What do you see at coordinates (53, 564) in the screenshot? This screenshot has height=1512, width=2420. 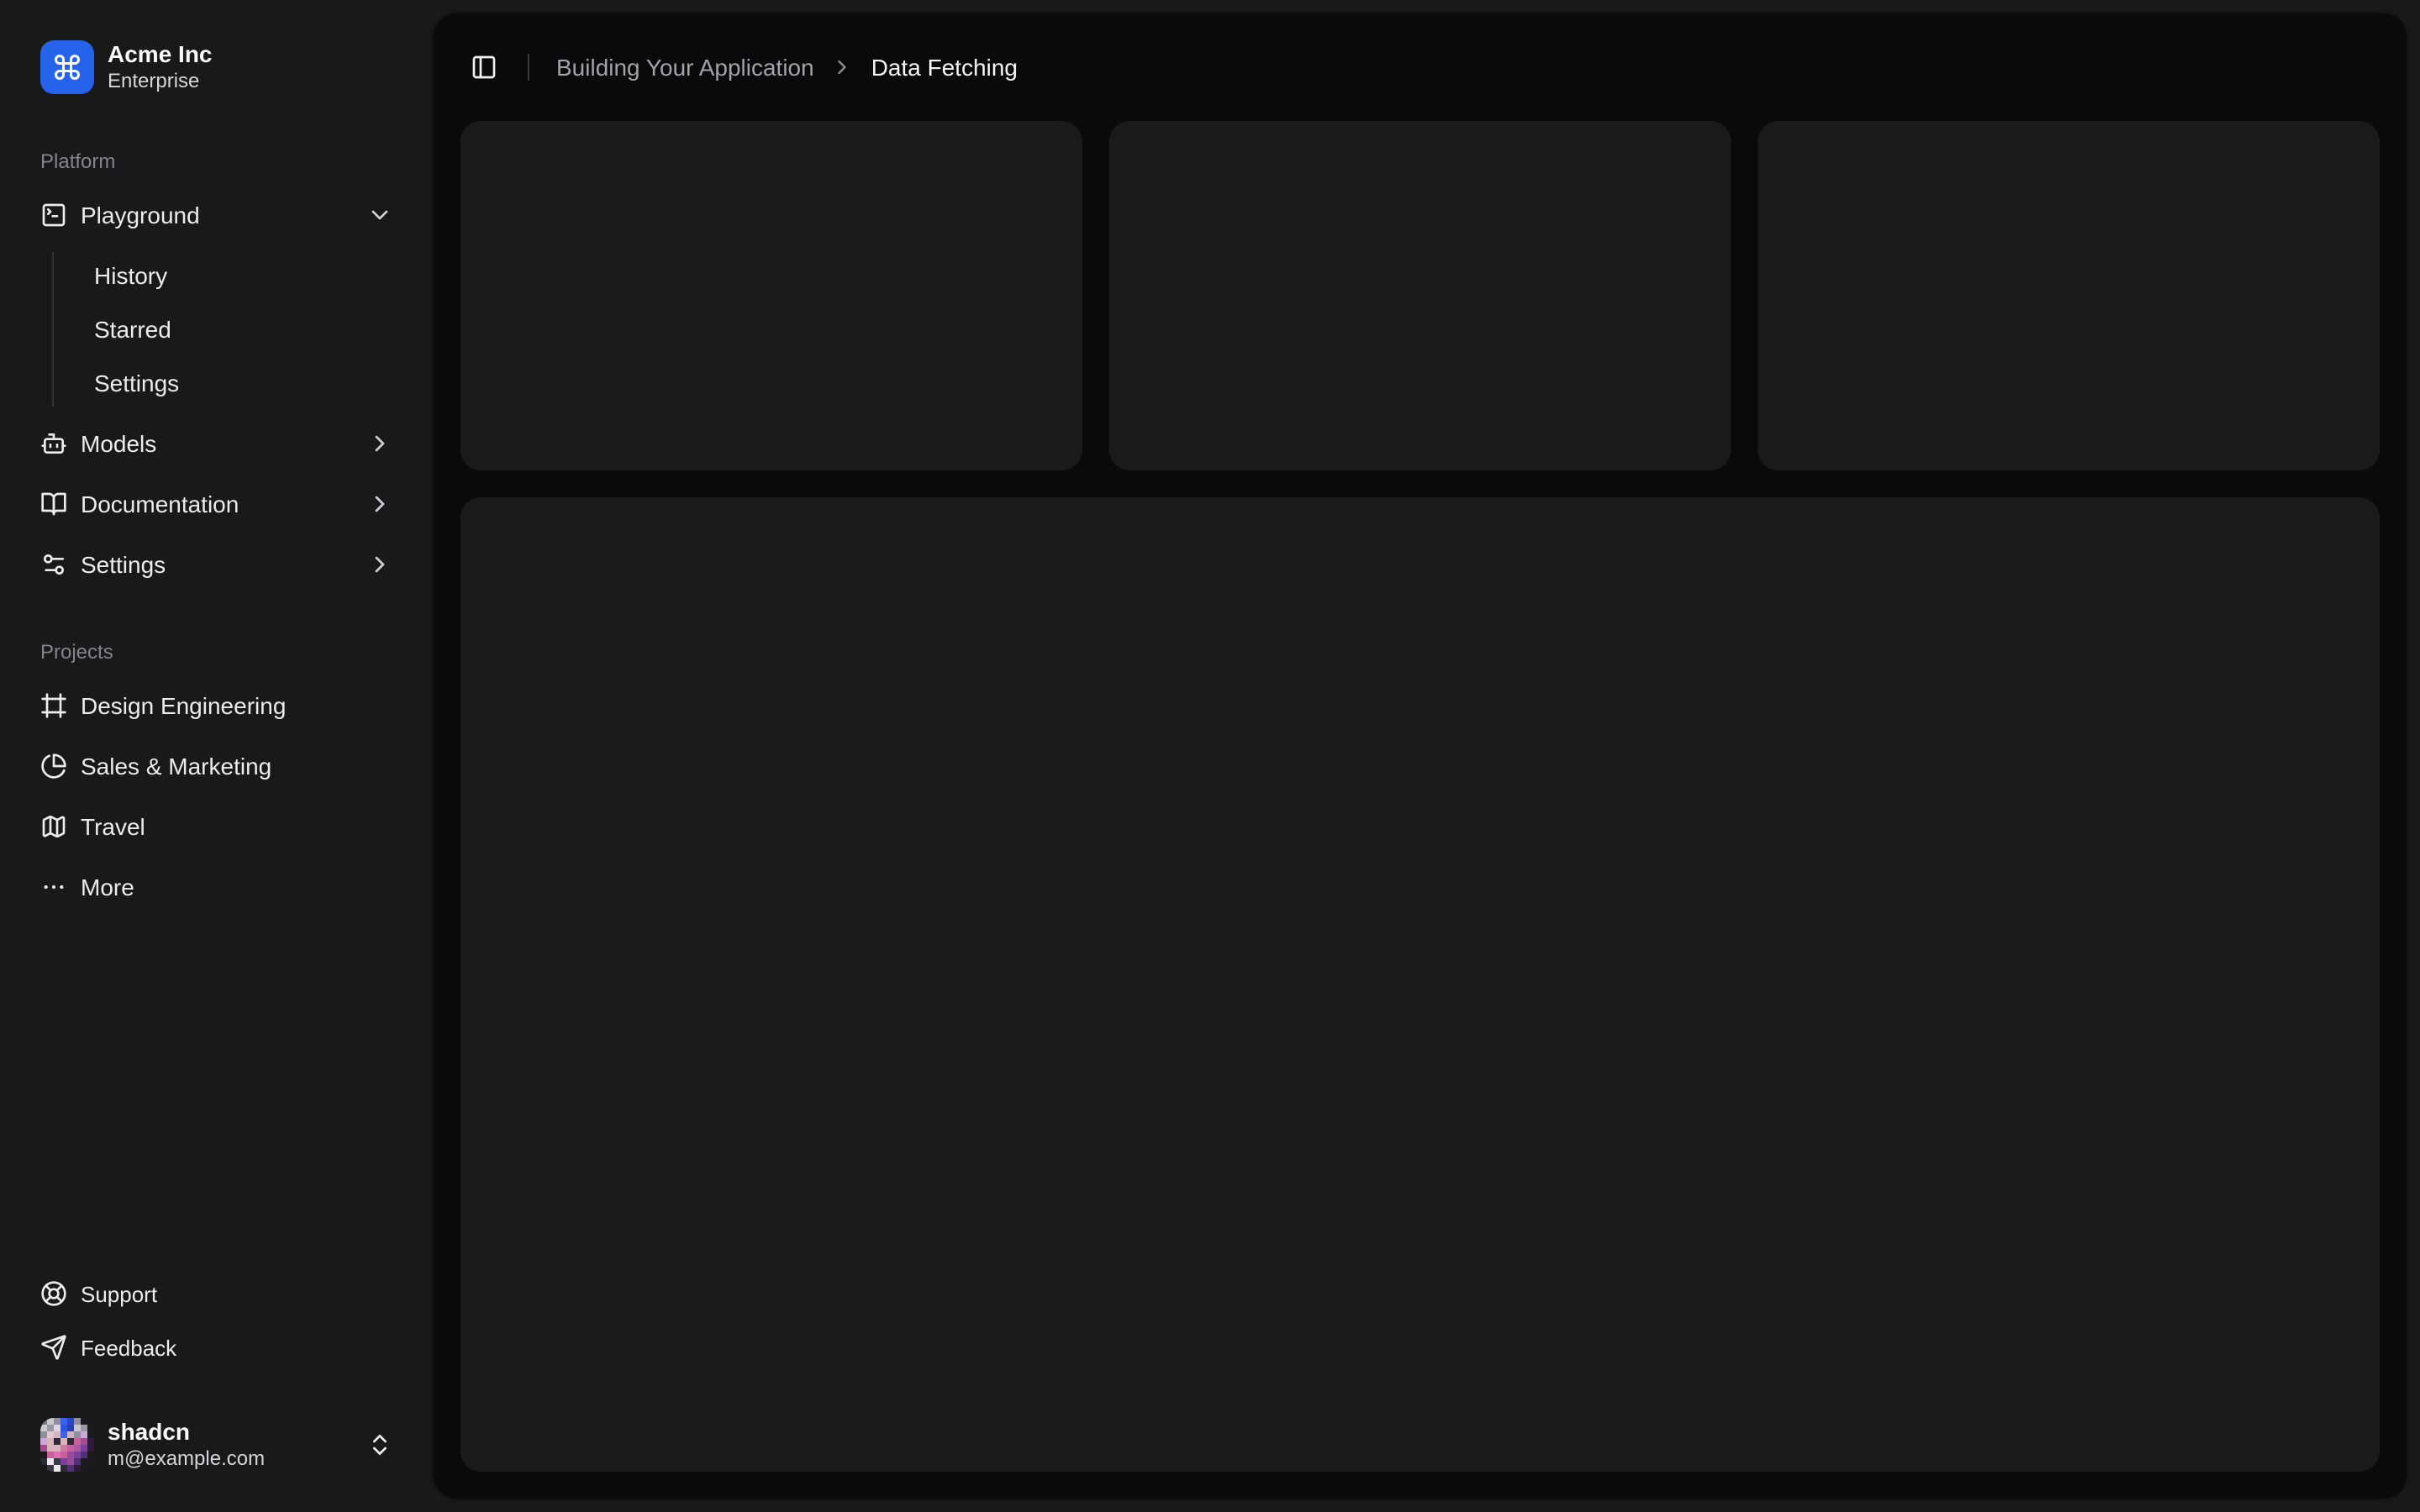 I see `sliders-icon` at bounding box center [53, 564].